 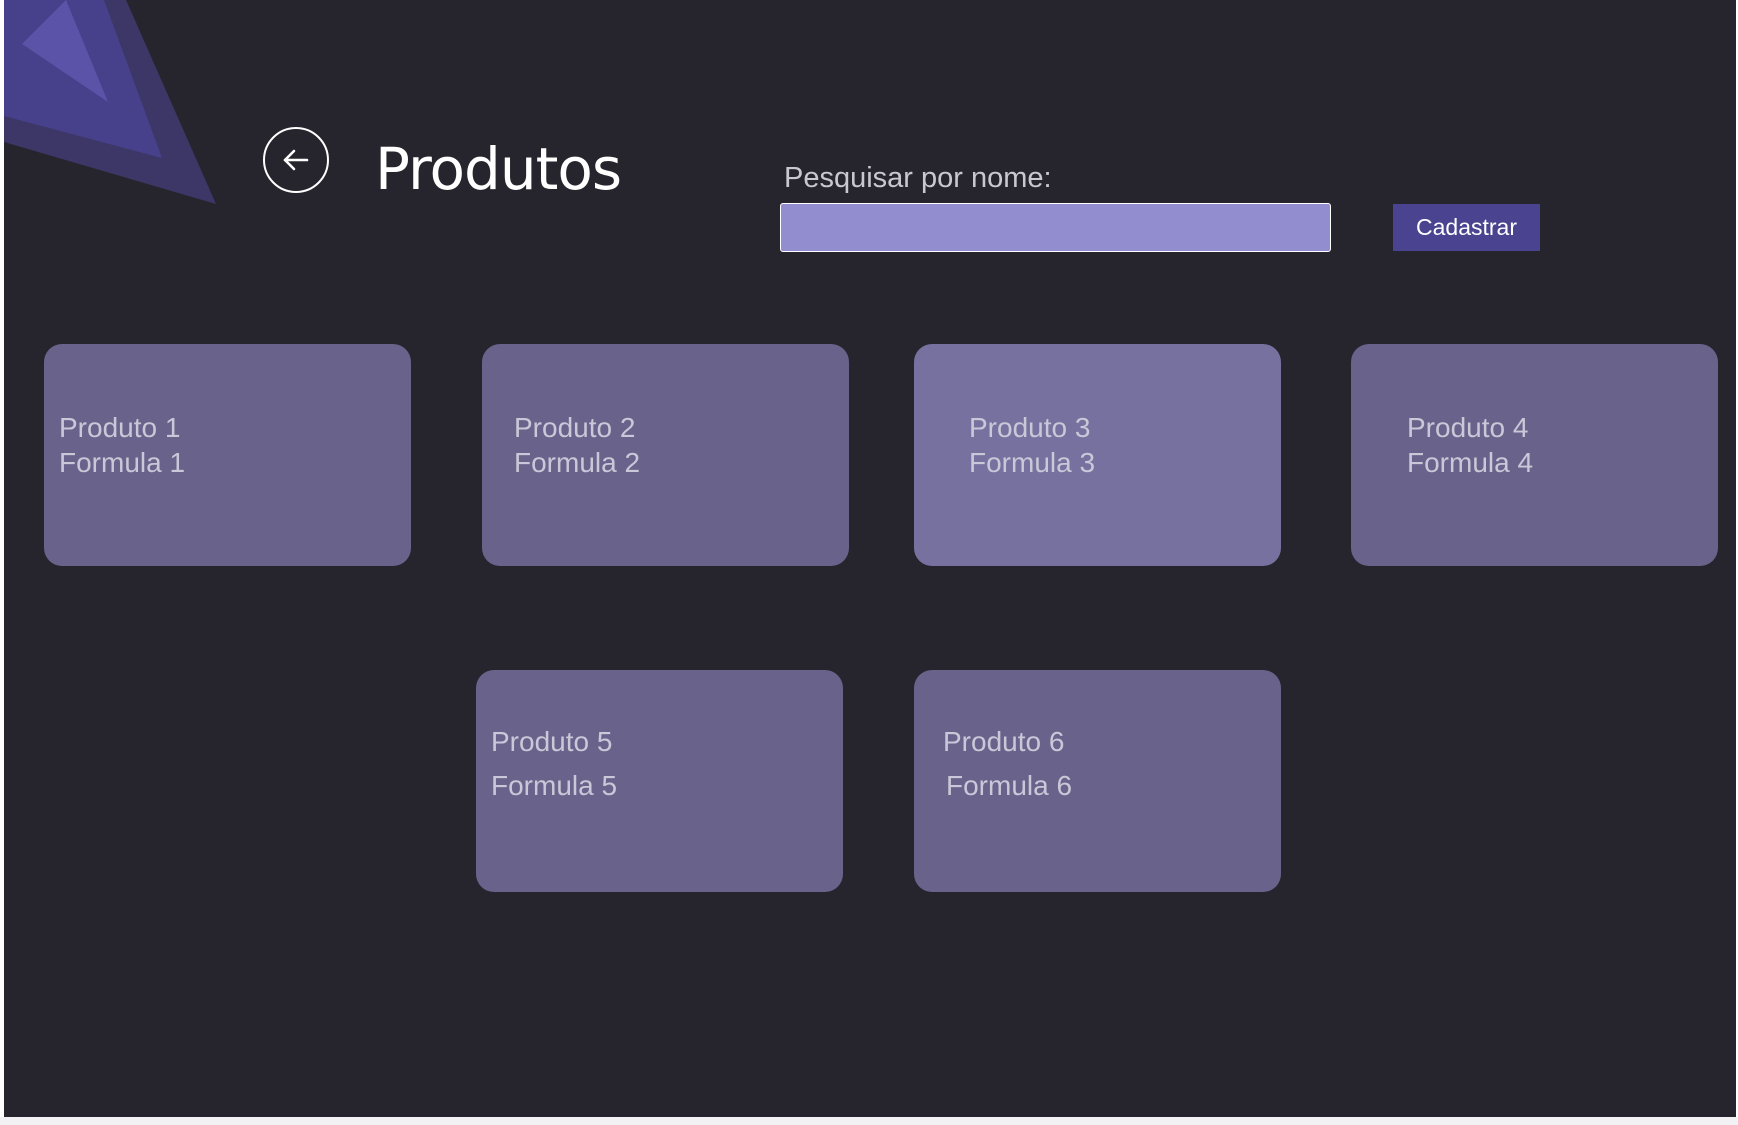 What do you see at coordinates (1004, 741) in the screenshot?
I see `product-name: Produto 6` at bounding box center [1004, 741].